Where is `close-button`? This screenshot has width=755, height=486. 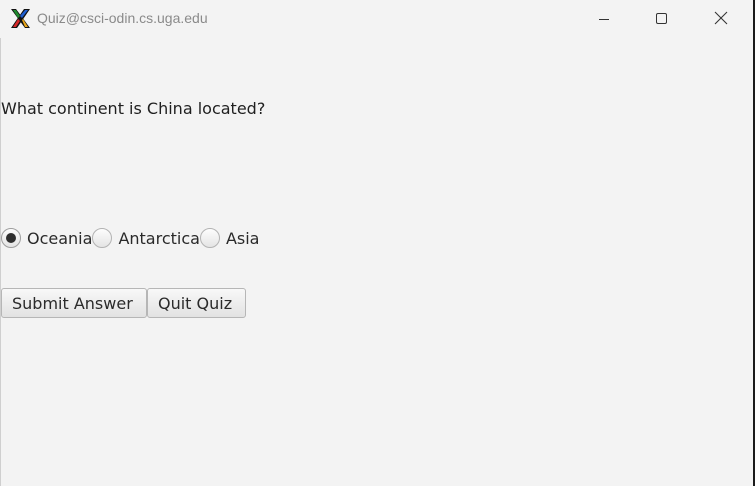
close-button is located at coordinates (721, 19).